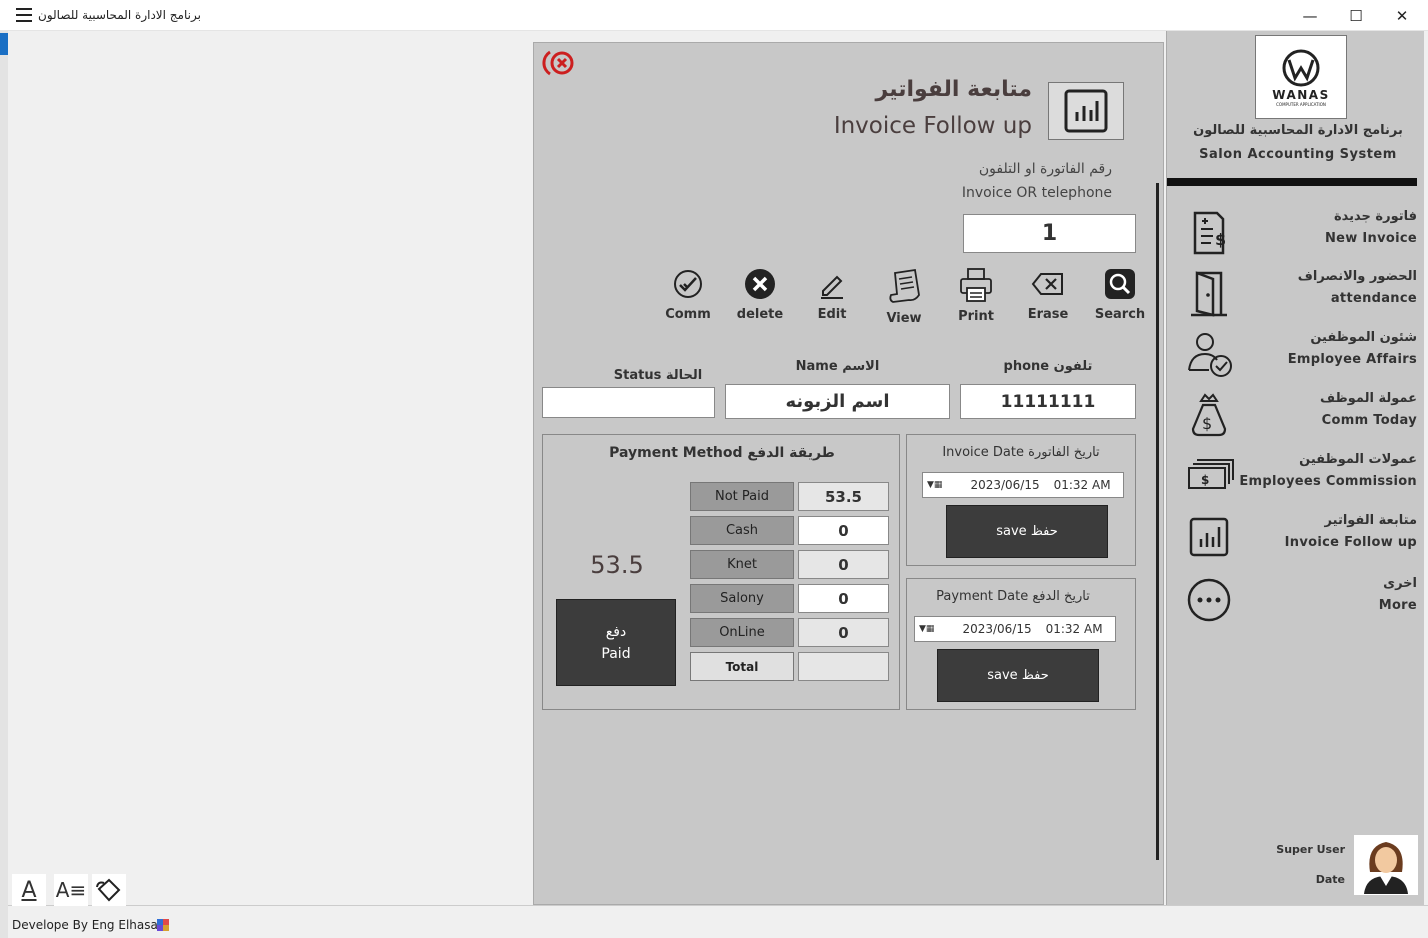 This screenshot has width=1428, height=938. What do you see at coordinates (1397, 605) in the screenshot?
I see `sidebar-item-label-en: More` at bounding box center [1397, 605].